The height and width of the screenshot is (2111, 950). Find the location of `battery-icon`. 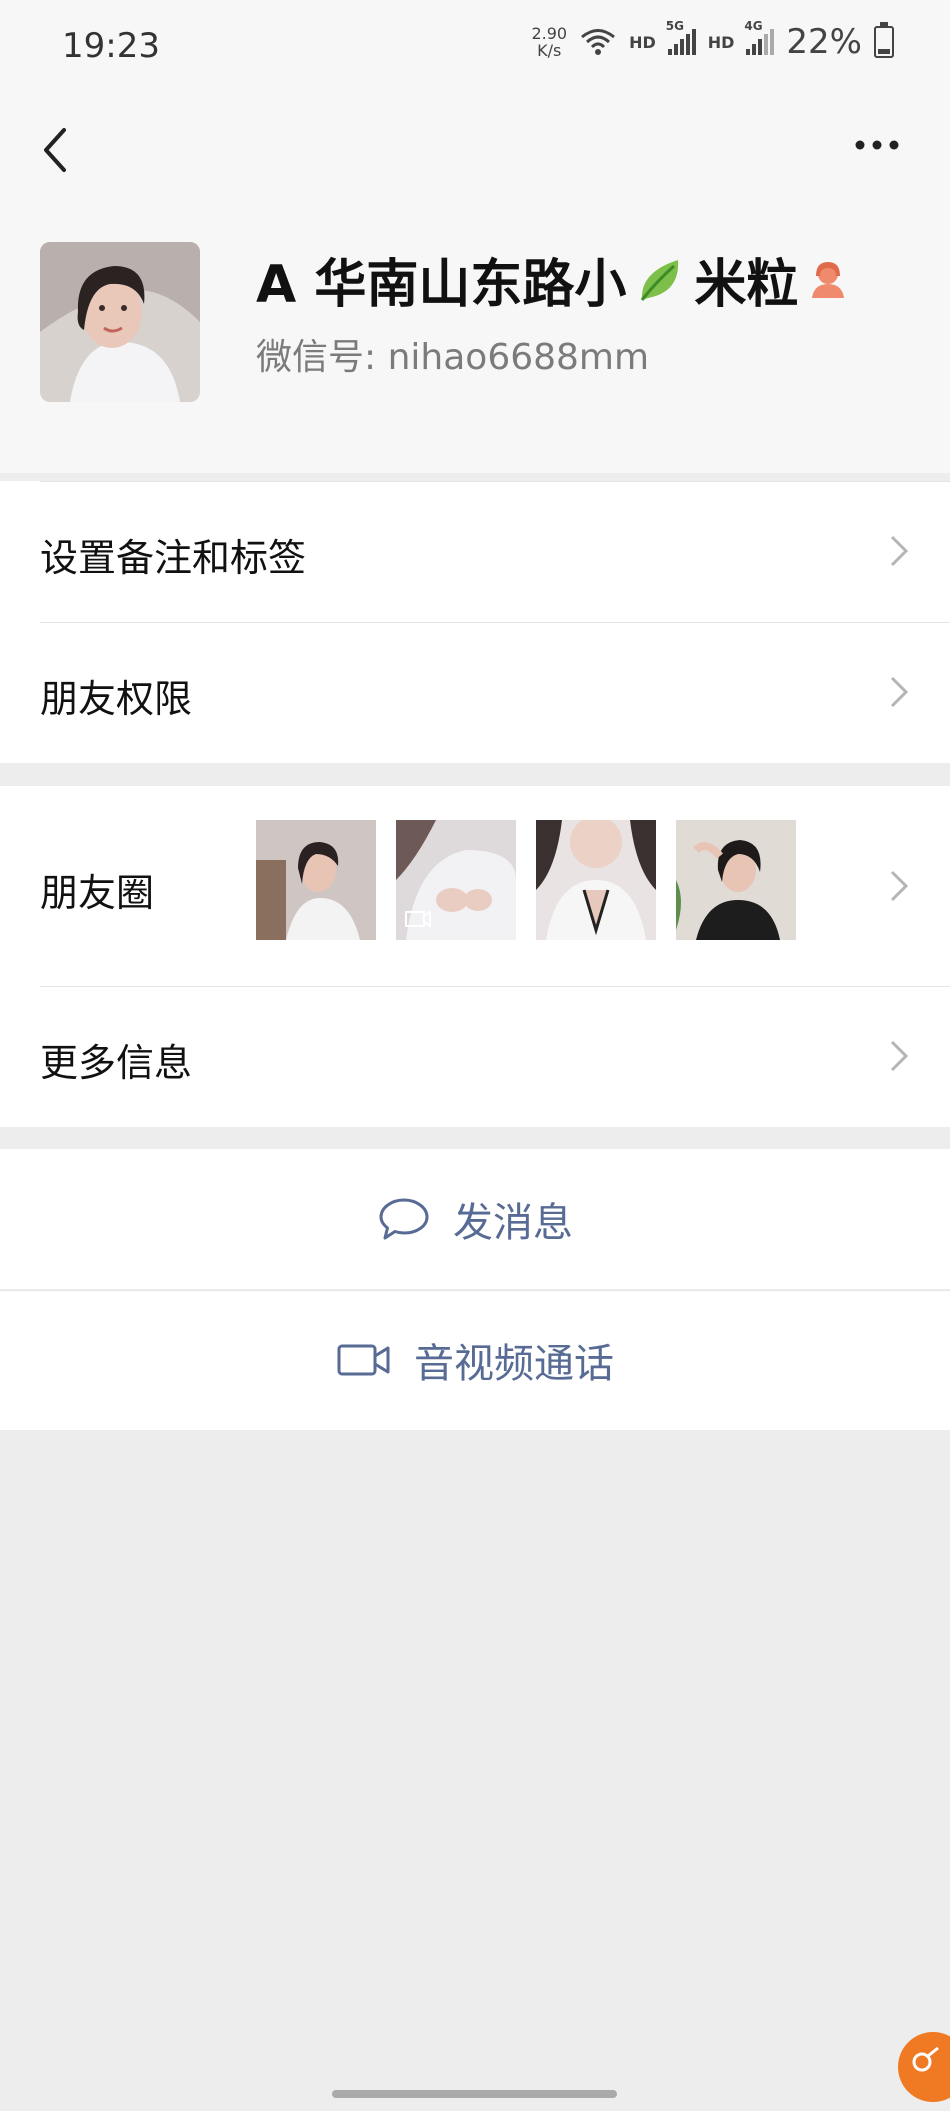

battery-icon is located at coordinates (884, 40).